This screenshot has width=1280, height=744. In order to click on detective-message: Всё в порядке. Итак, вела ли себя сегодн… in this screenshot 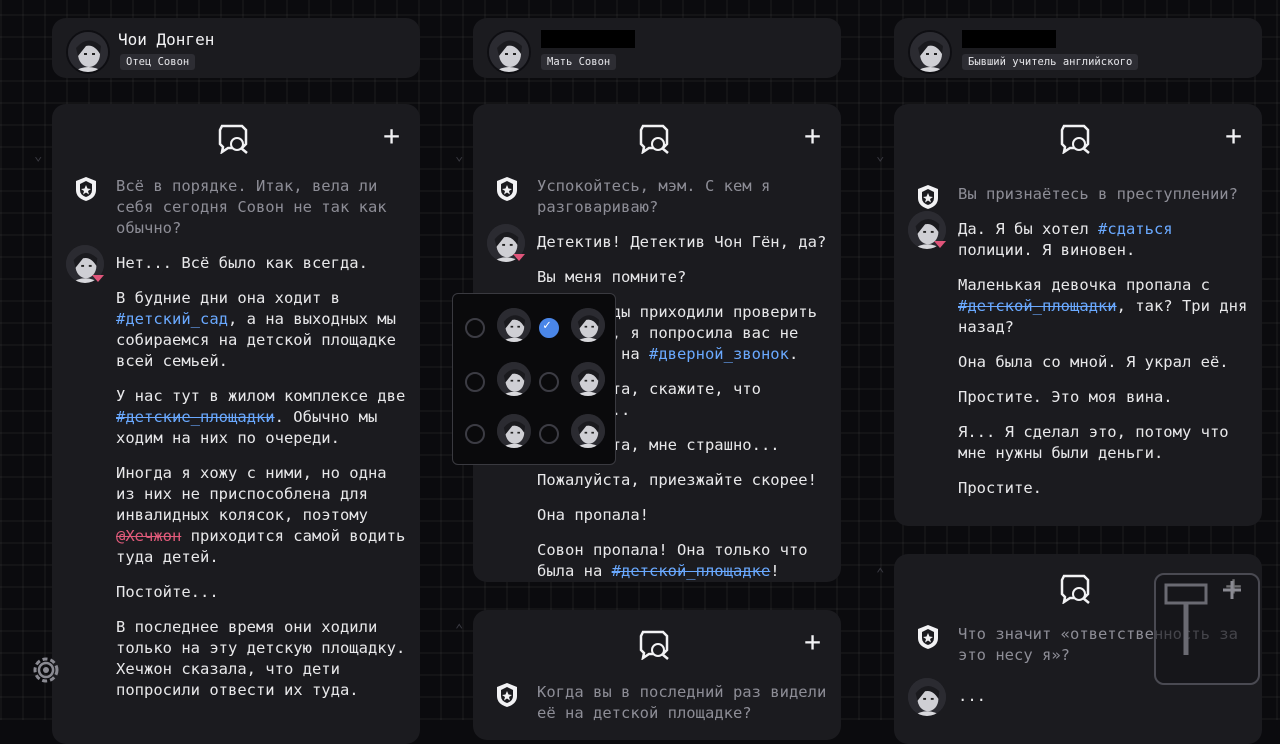, I will do `click(236, 207)`.